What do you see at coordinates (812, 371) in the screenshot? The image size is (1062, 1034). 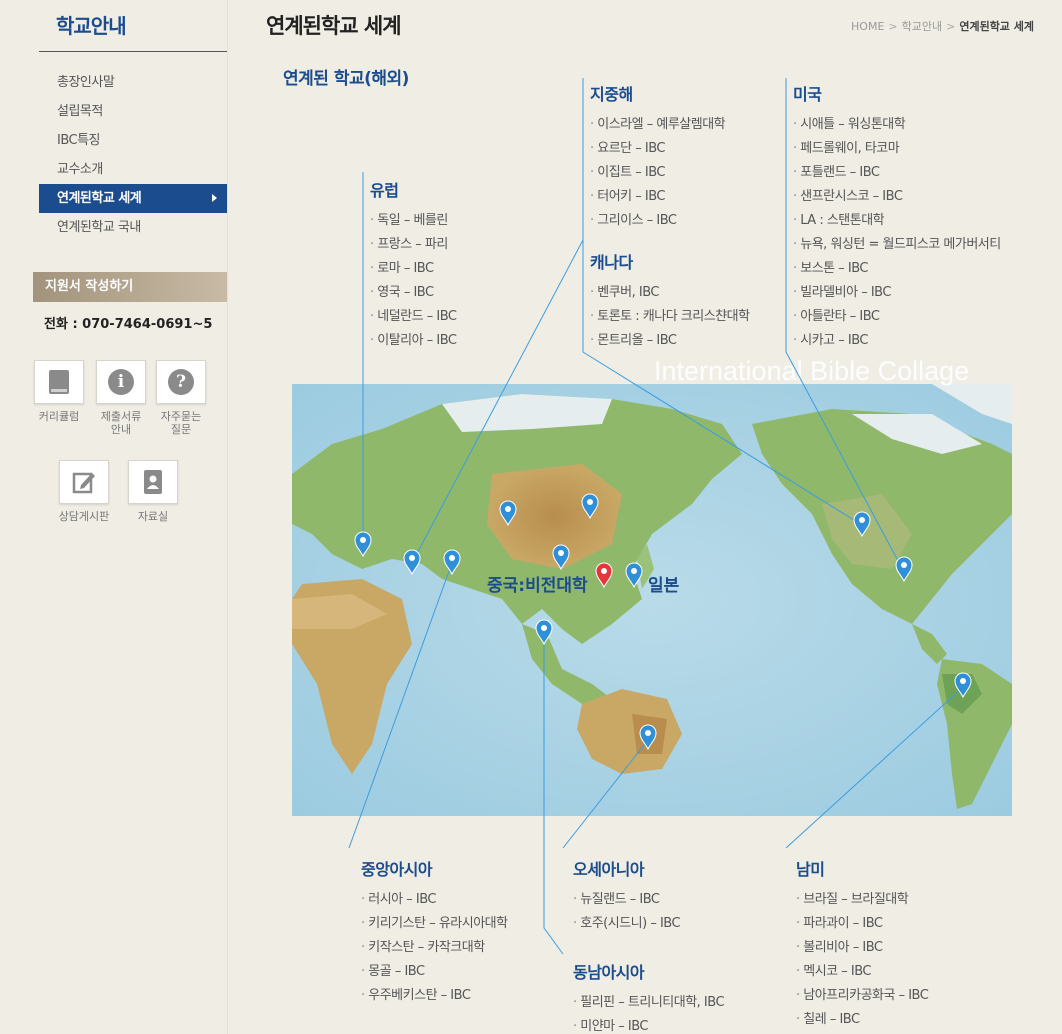 I see `map-caption: International Bible Collage` at bounding box center [812, 371].